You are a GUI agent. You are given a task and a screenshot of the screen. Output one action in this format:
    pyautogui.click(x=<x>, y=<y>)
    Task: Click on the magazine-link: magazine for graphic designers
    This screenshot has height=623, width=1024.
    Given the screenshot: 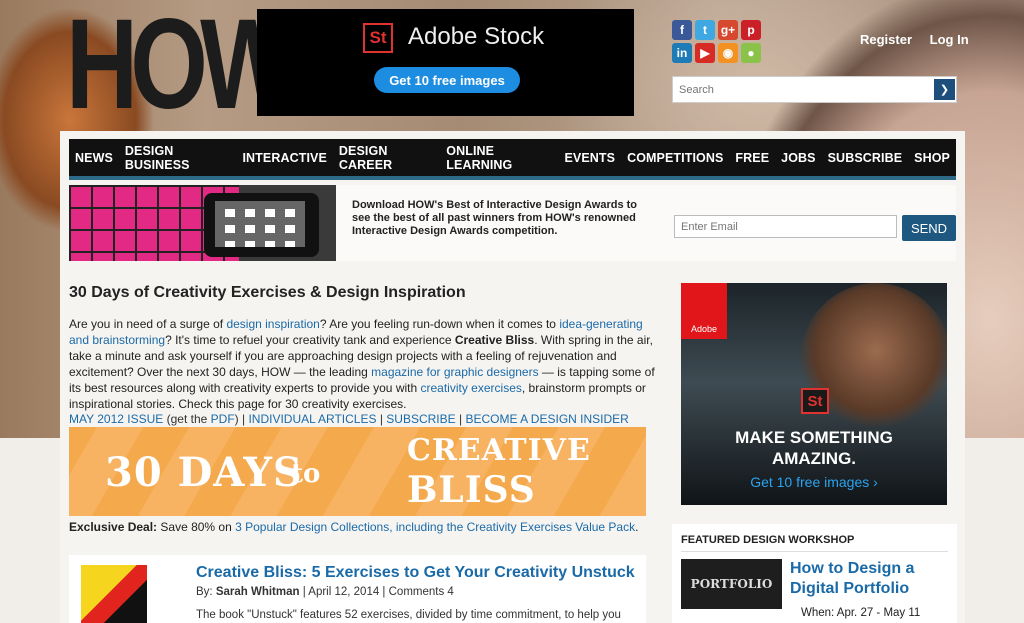 What is the action you would take?
    pyautogui.click(x=454, y=372)
    